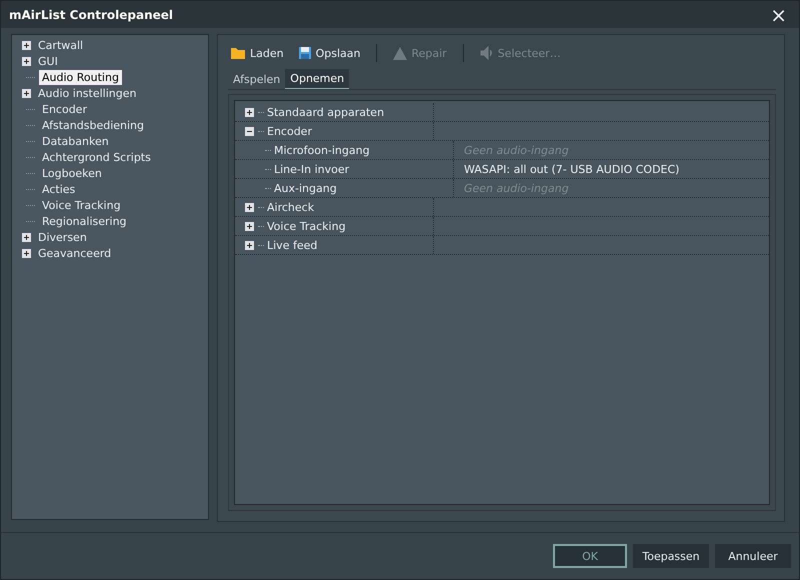 The image size is (800, 580). What do you see at coordinates (60, 45) in the screenshot?
I see `sidebar-item: Cartwall` at bounding box center [60, 45].